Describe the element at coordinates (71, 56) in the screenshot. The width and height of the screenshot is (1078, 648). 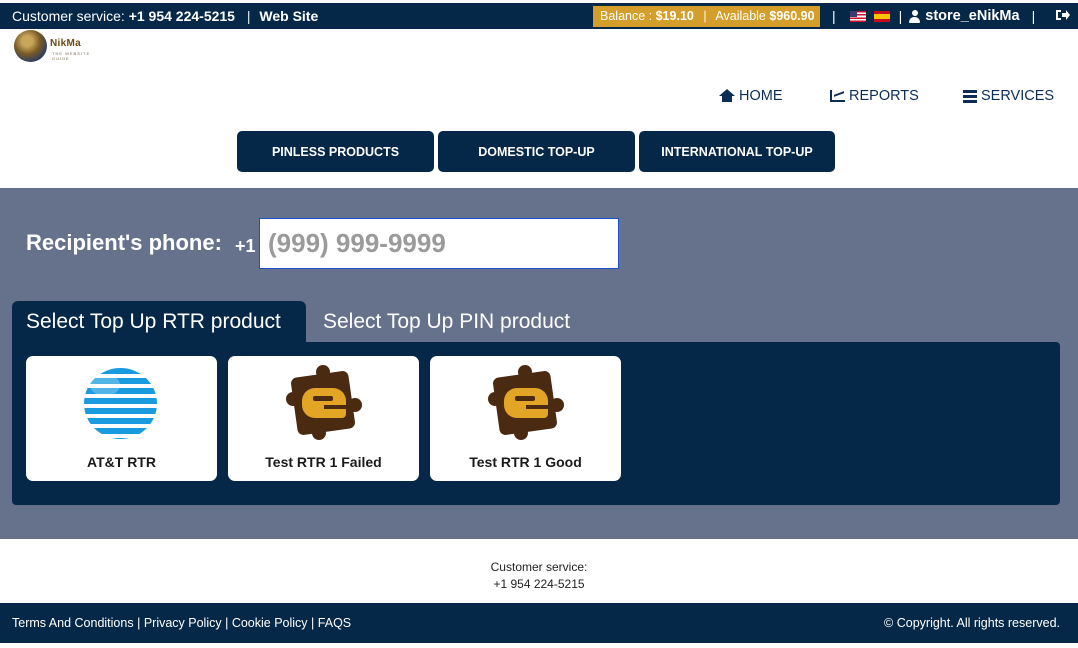
I see `logo-tagline: THE WEBSITE GUIDE` at that location.